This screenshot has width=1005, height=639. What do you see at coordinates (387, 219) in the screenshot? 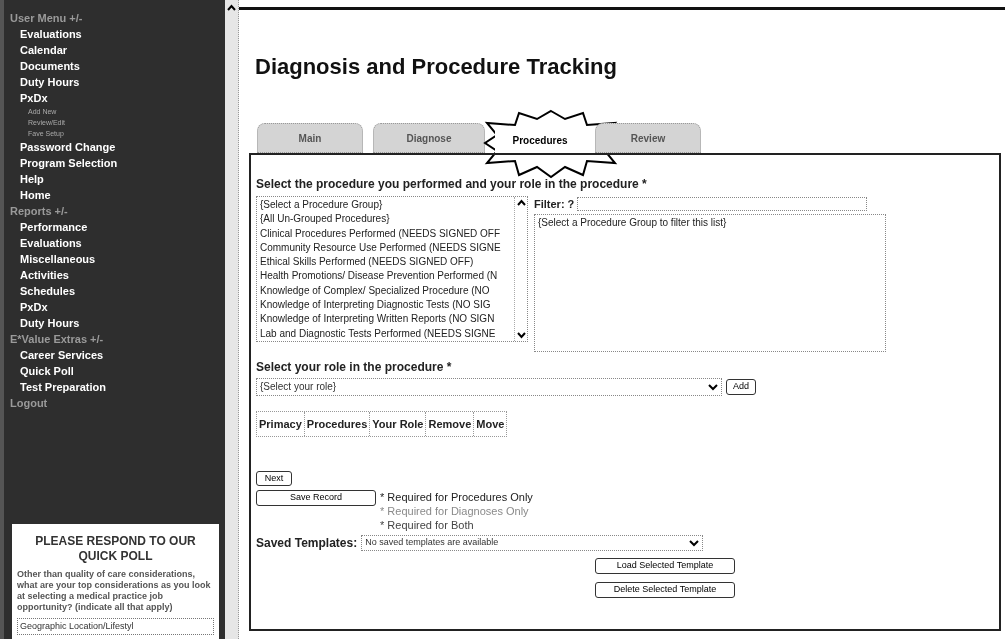
I see `procedure-group-option: {All Un-Grouped Procedures}` at bounding box center [387, 219].